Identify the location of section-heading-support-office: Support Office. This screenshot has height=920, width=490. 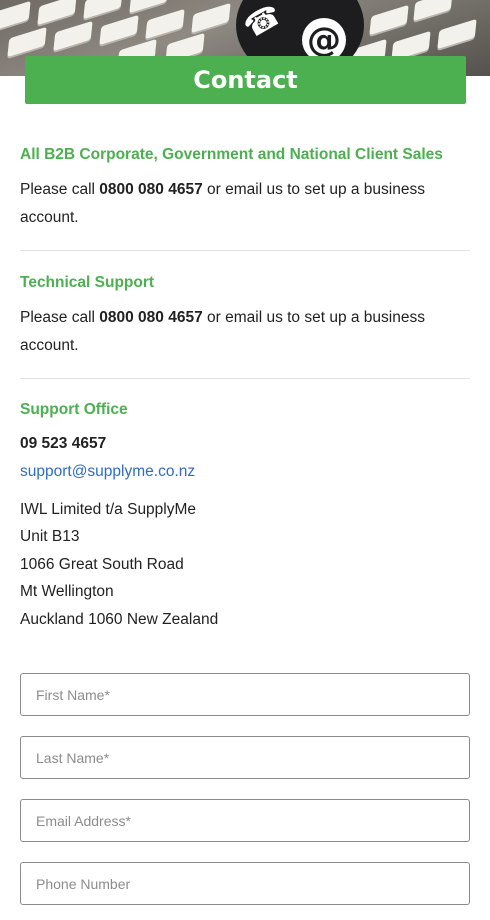
(74, 409).